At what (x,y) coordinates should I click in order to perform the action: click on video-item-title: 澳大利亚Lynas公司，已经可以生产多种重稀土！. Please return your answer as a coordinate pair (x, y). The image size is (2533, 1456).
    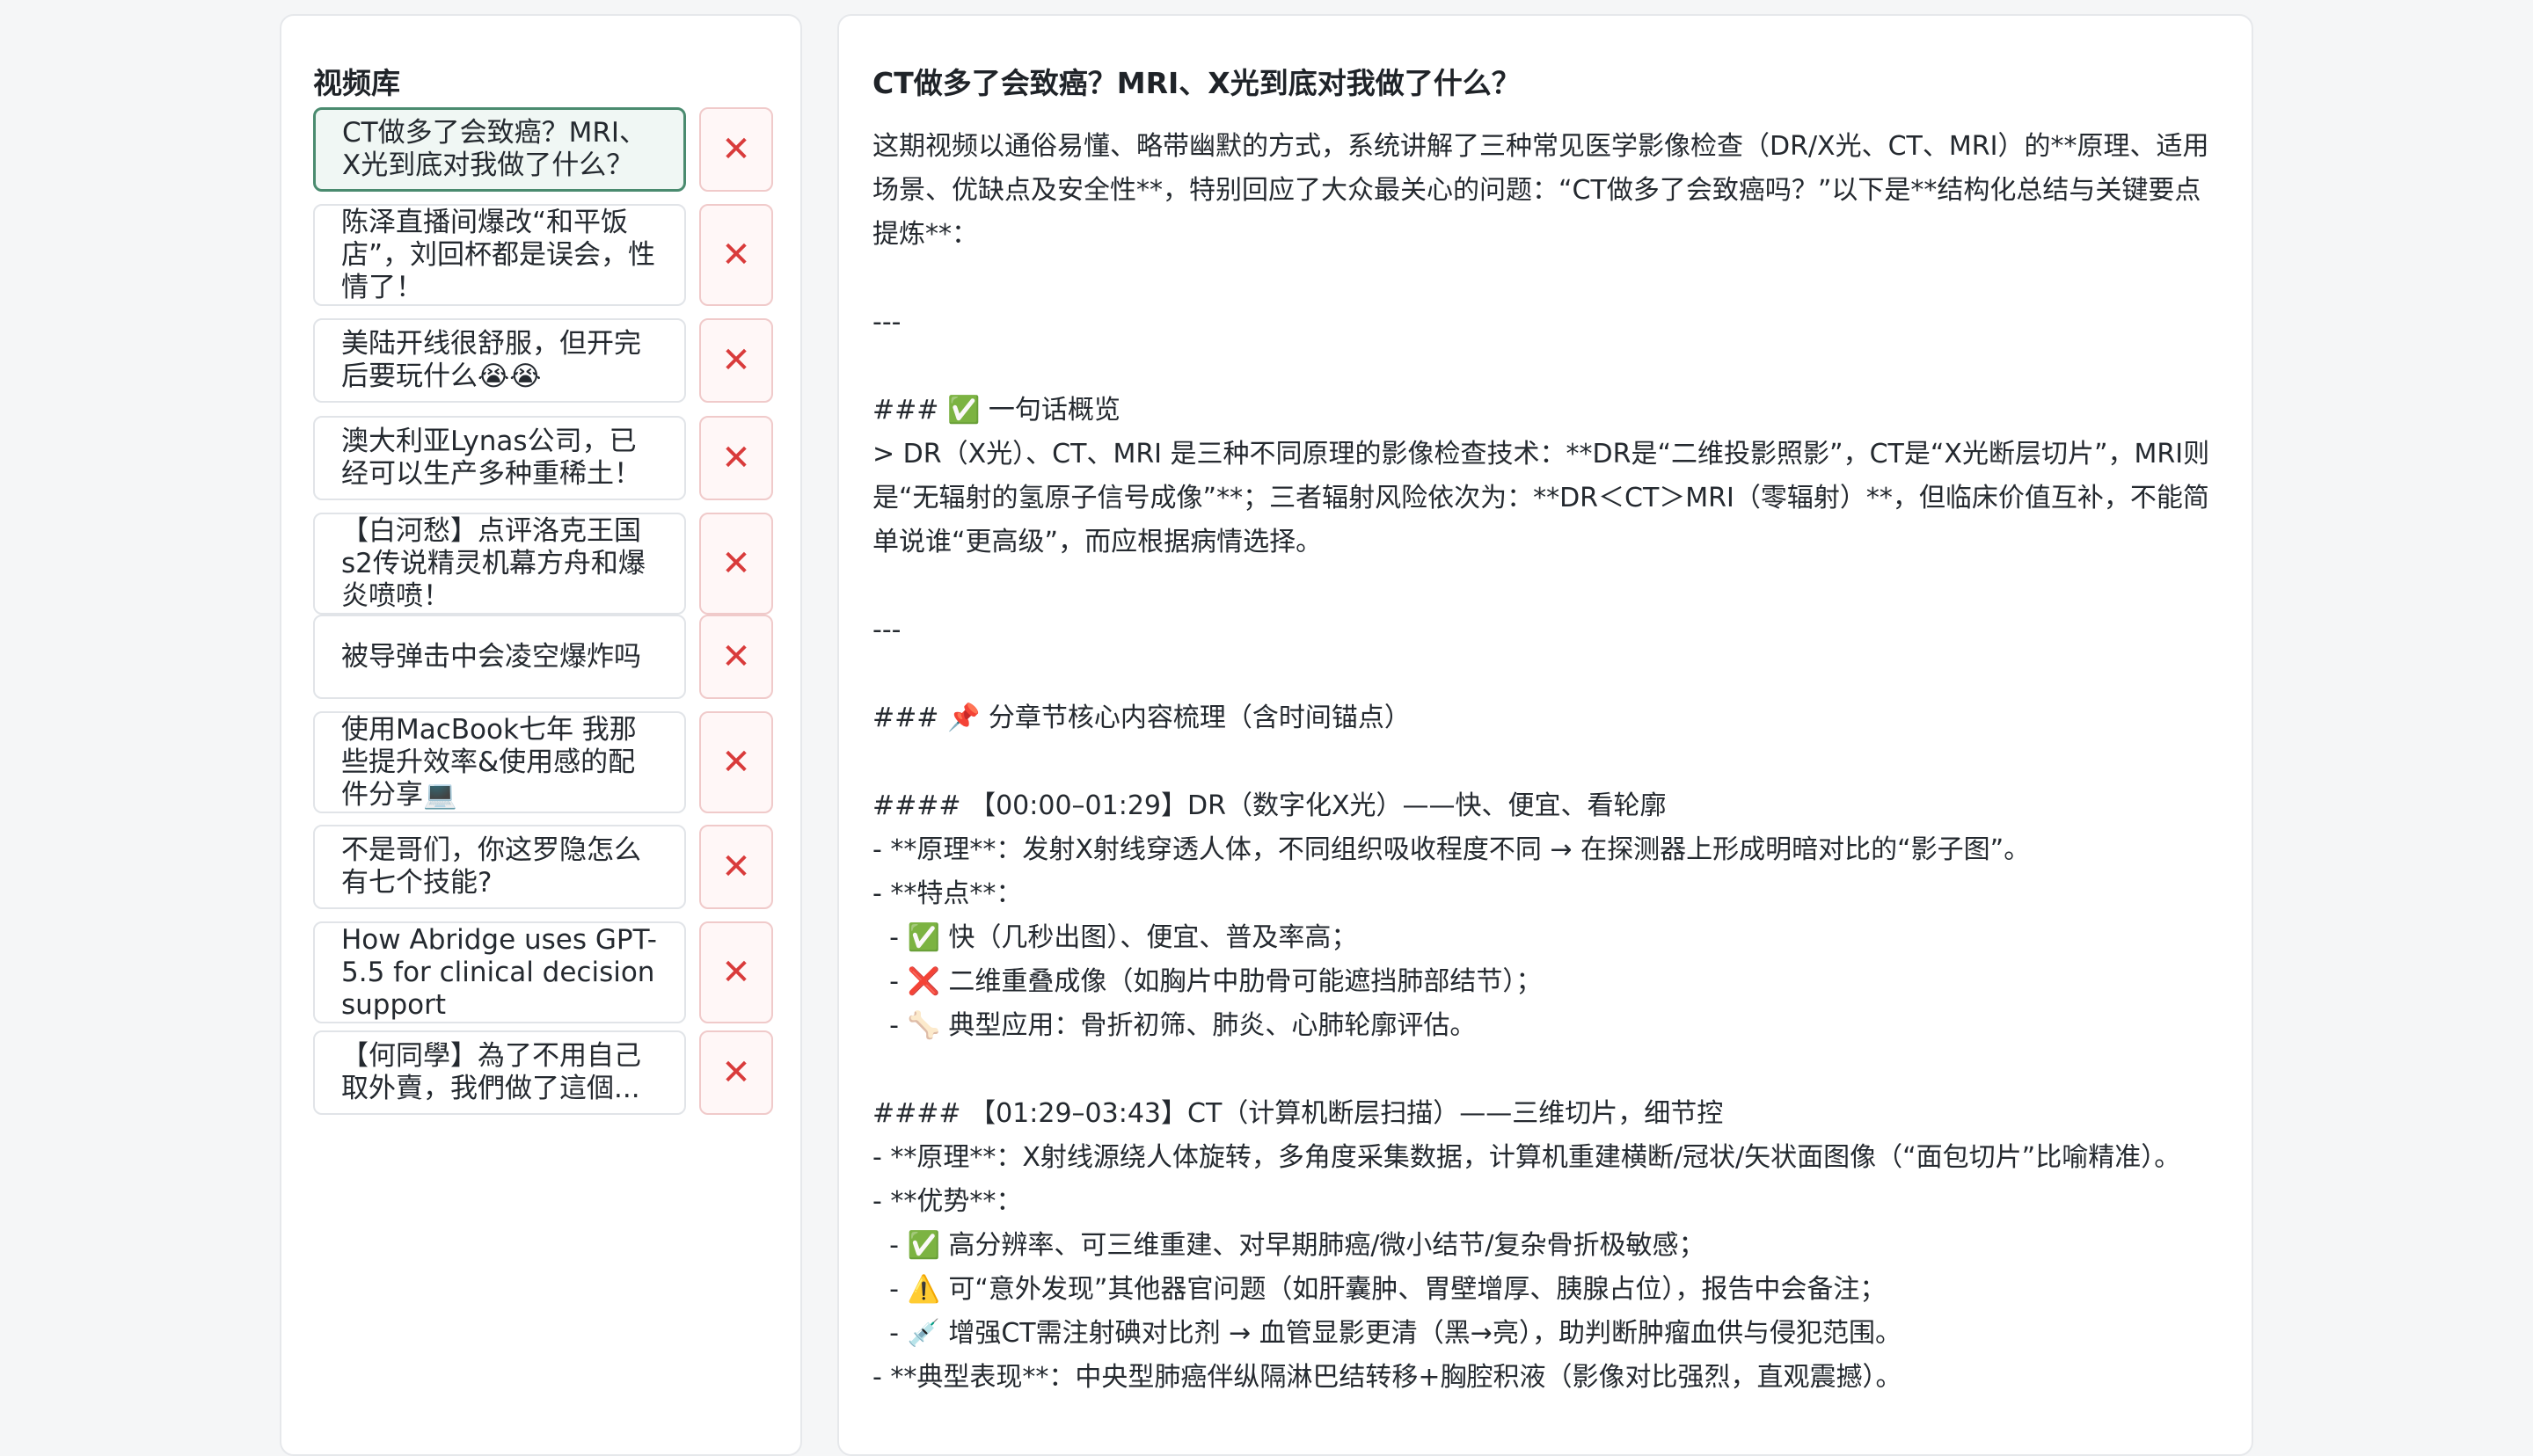
    Looking at the image, I should click on (491, 458).